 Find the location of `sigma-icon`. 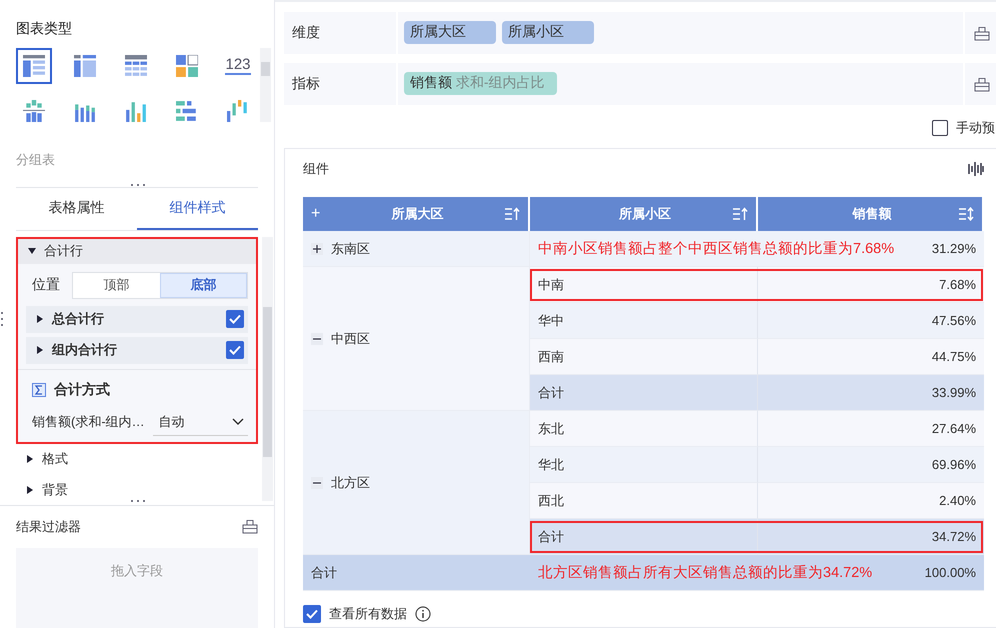

sigma-icon is located at coordinates (39, 389).